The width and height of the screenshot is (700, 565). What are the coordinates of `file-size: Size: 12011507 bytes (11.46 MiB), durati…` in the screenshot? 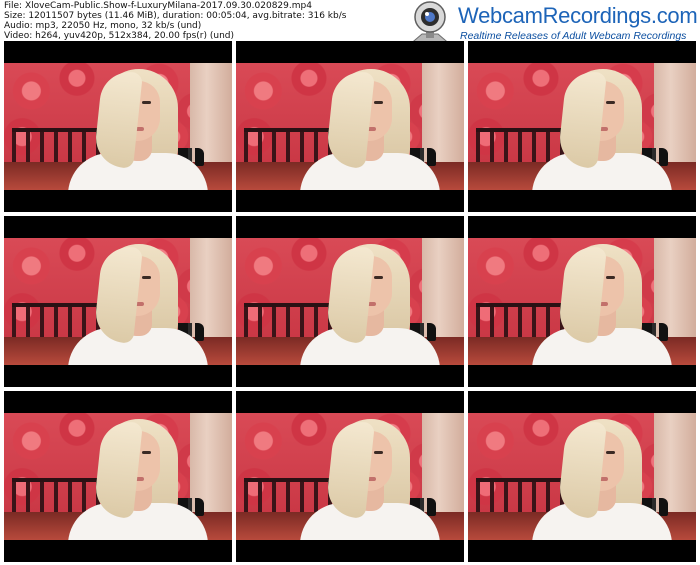 It's located at (175, 16).